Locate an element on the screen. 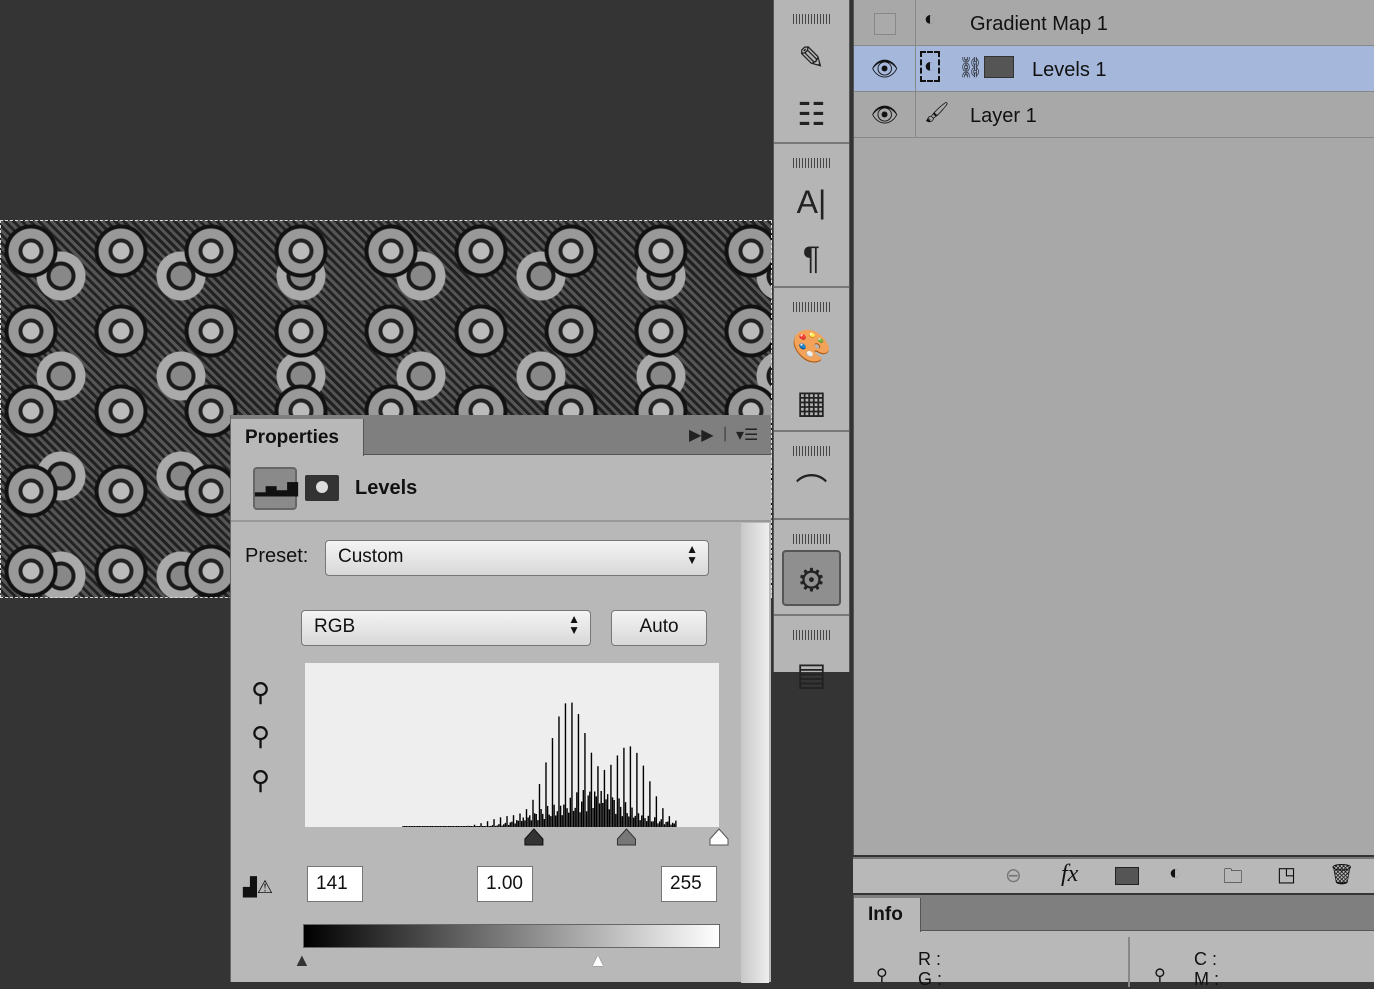  output-levels-gradient is located at coordinates (511, 936).